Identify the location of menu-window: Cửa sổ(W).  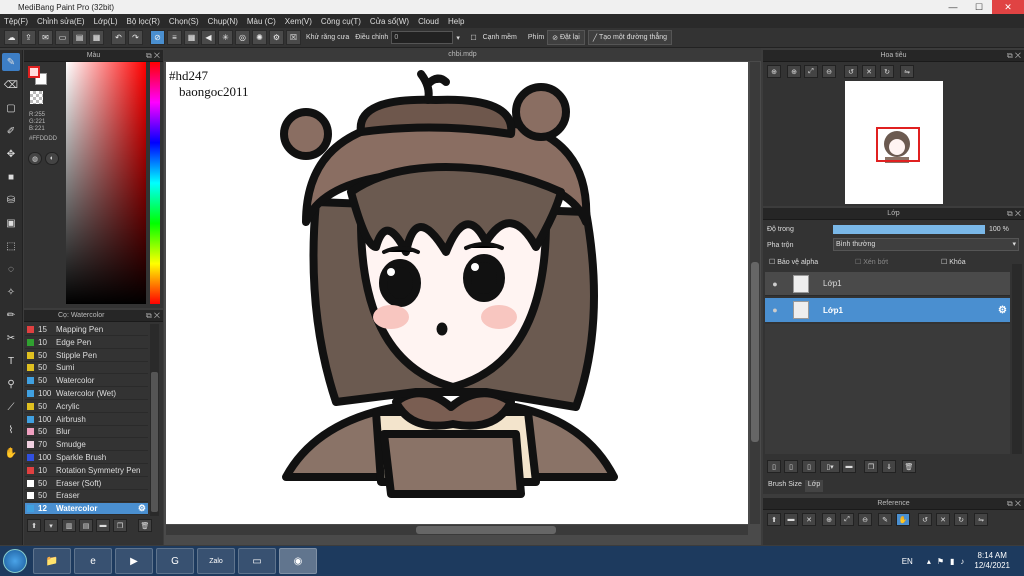
(389, 21).